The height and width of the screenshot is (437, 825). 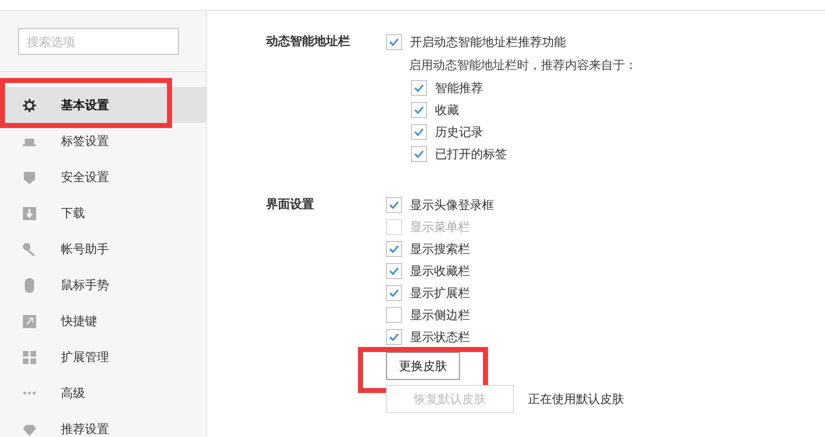 I want to click on sidebar-item: 安全设置, so click(x=103, y=177).